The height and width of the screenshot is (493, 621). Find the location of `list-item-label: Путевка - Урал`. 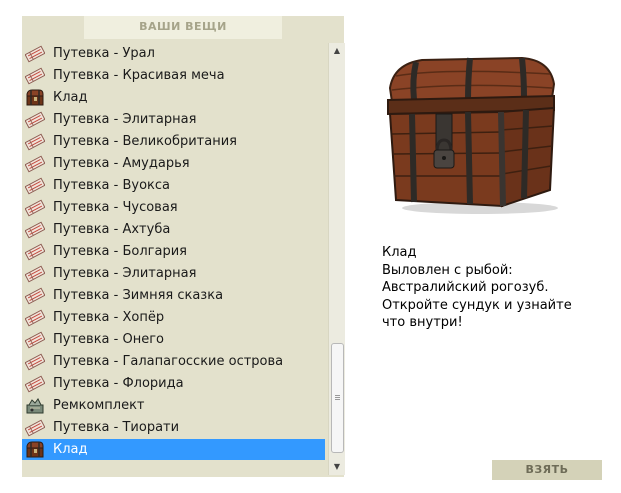

list-item-label: Путевка - Урал is located at coordinates (104, 53).